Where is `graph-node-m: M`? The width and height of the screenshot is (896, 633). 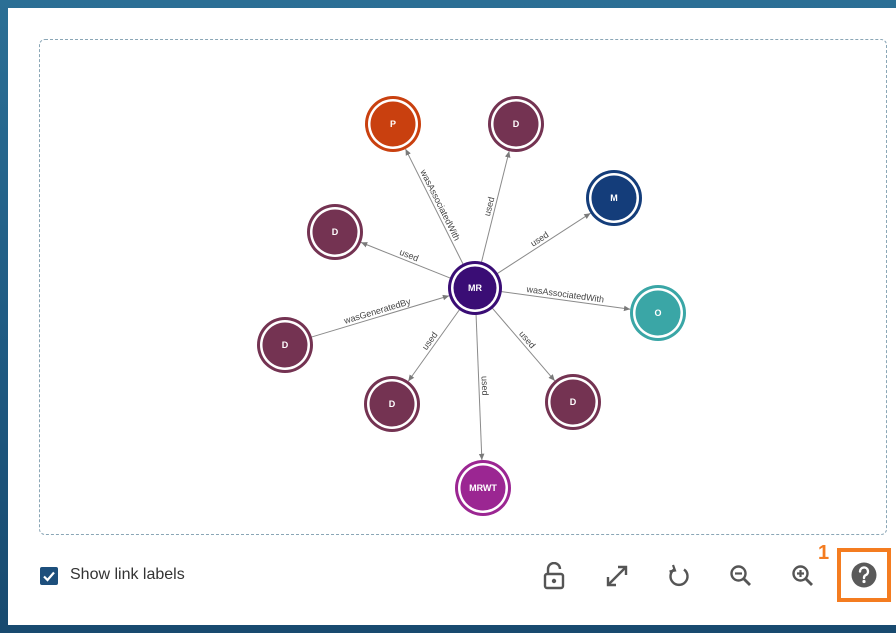
graph-node-m: M is located at coordinates (614, 198).